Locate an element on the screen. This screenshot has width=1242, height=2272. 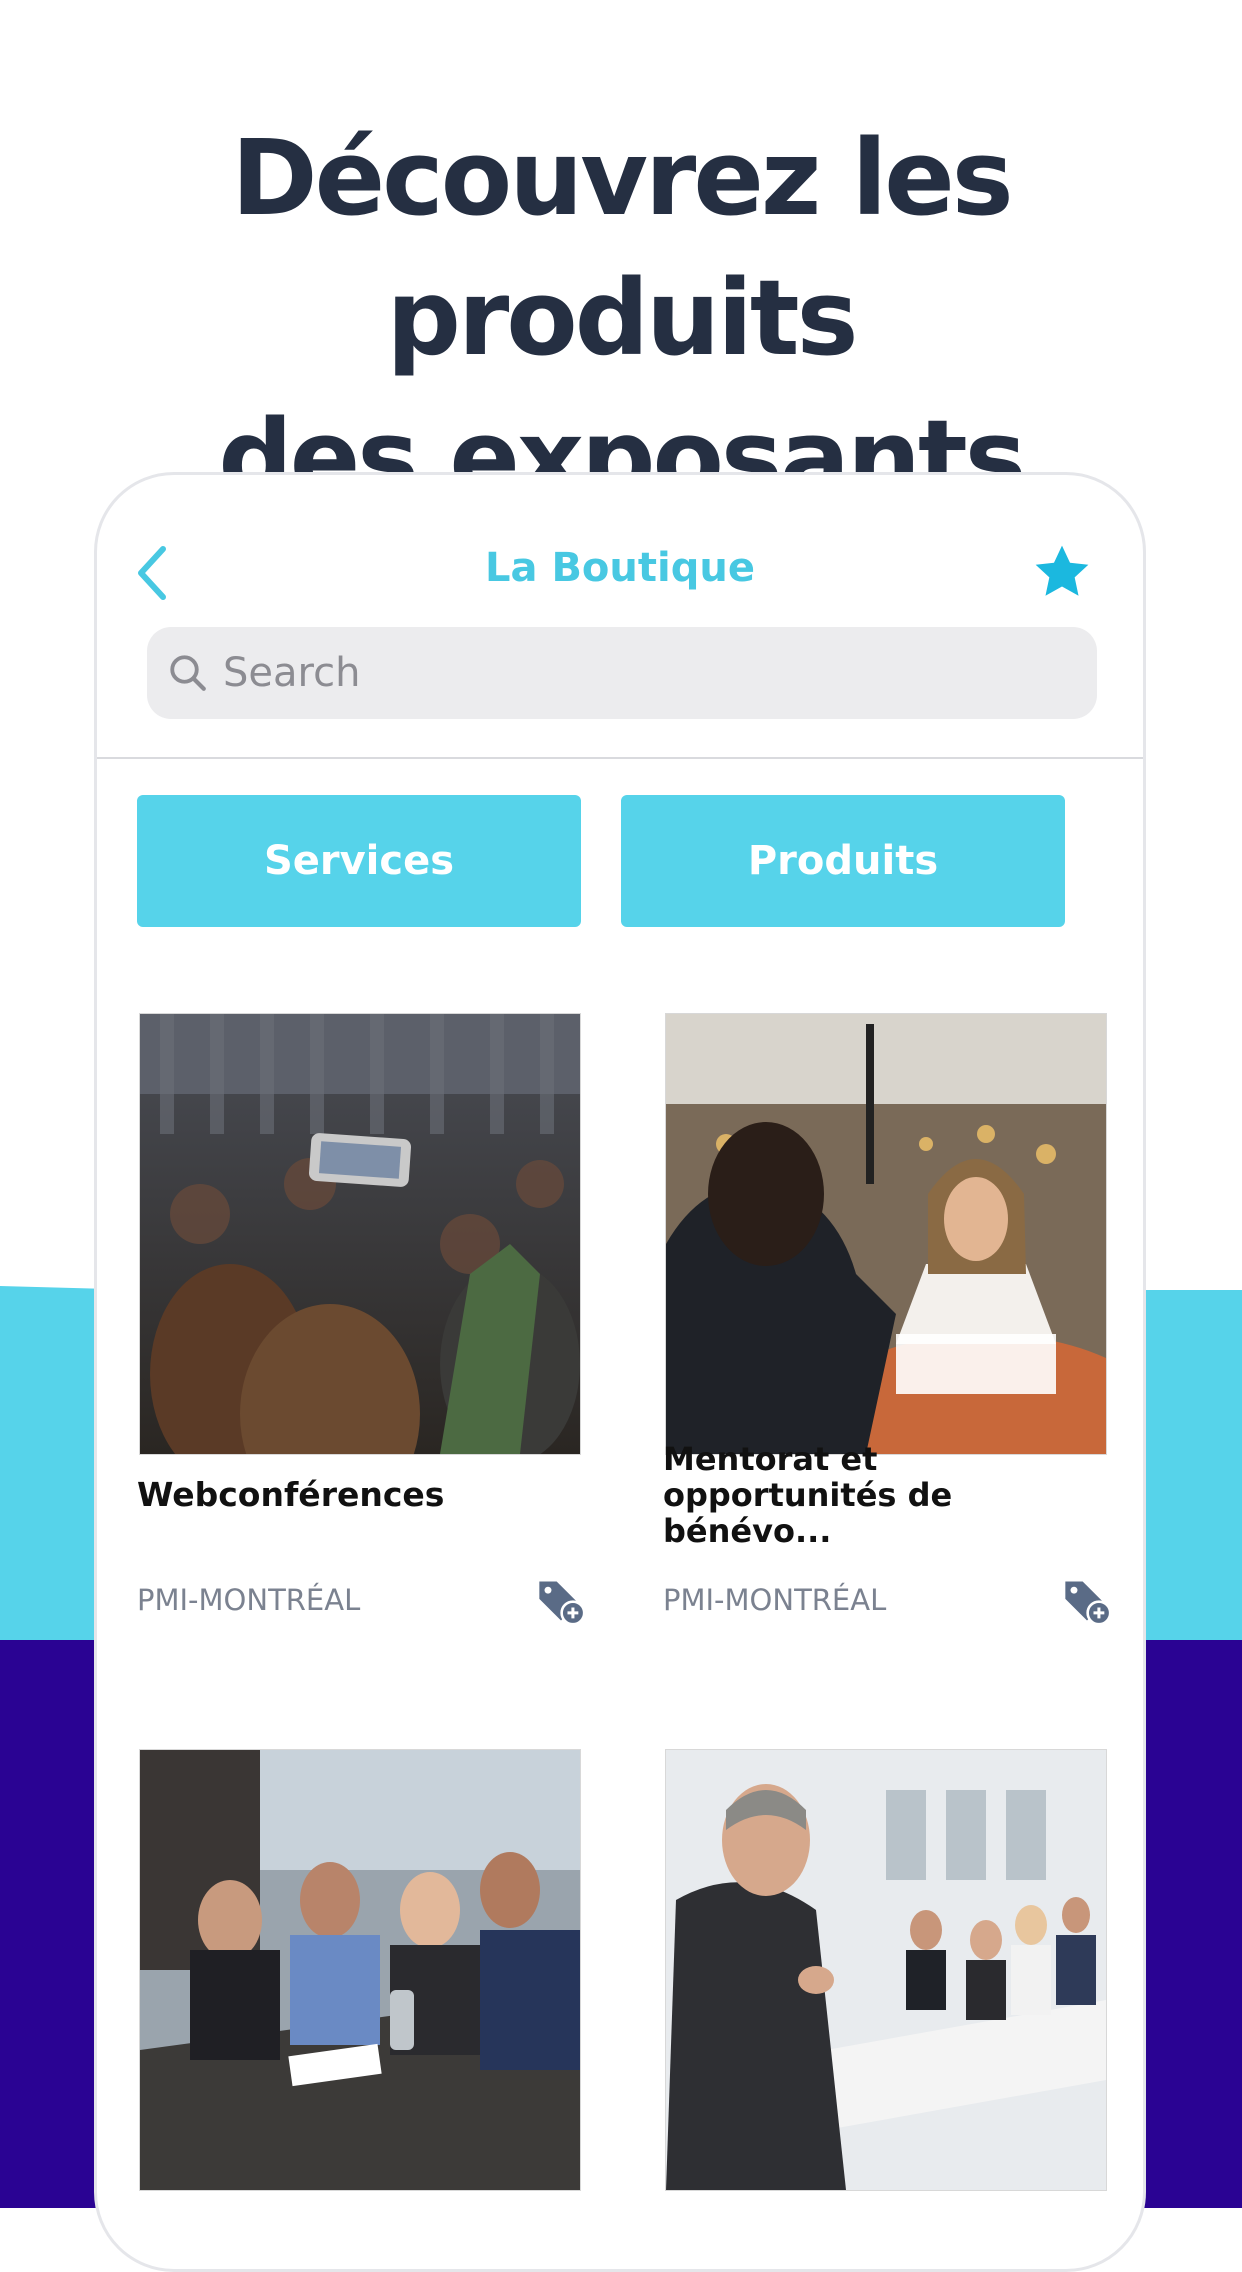
background-band-cyan-right is located at coordinates (1193, 1495).